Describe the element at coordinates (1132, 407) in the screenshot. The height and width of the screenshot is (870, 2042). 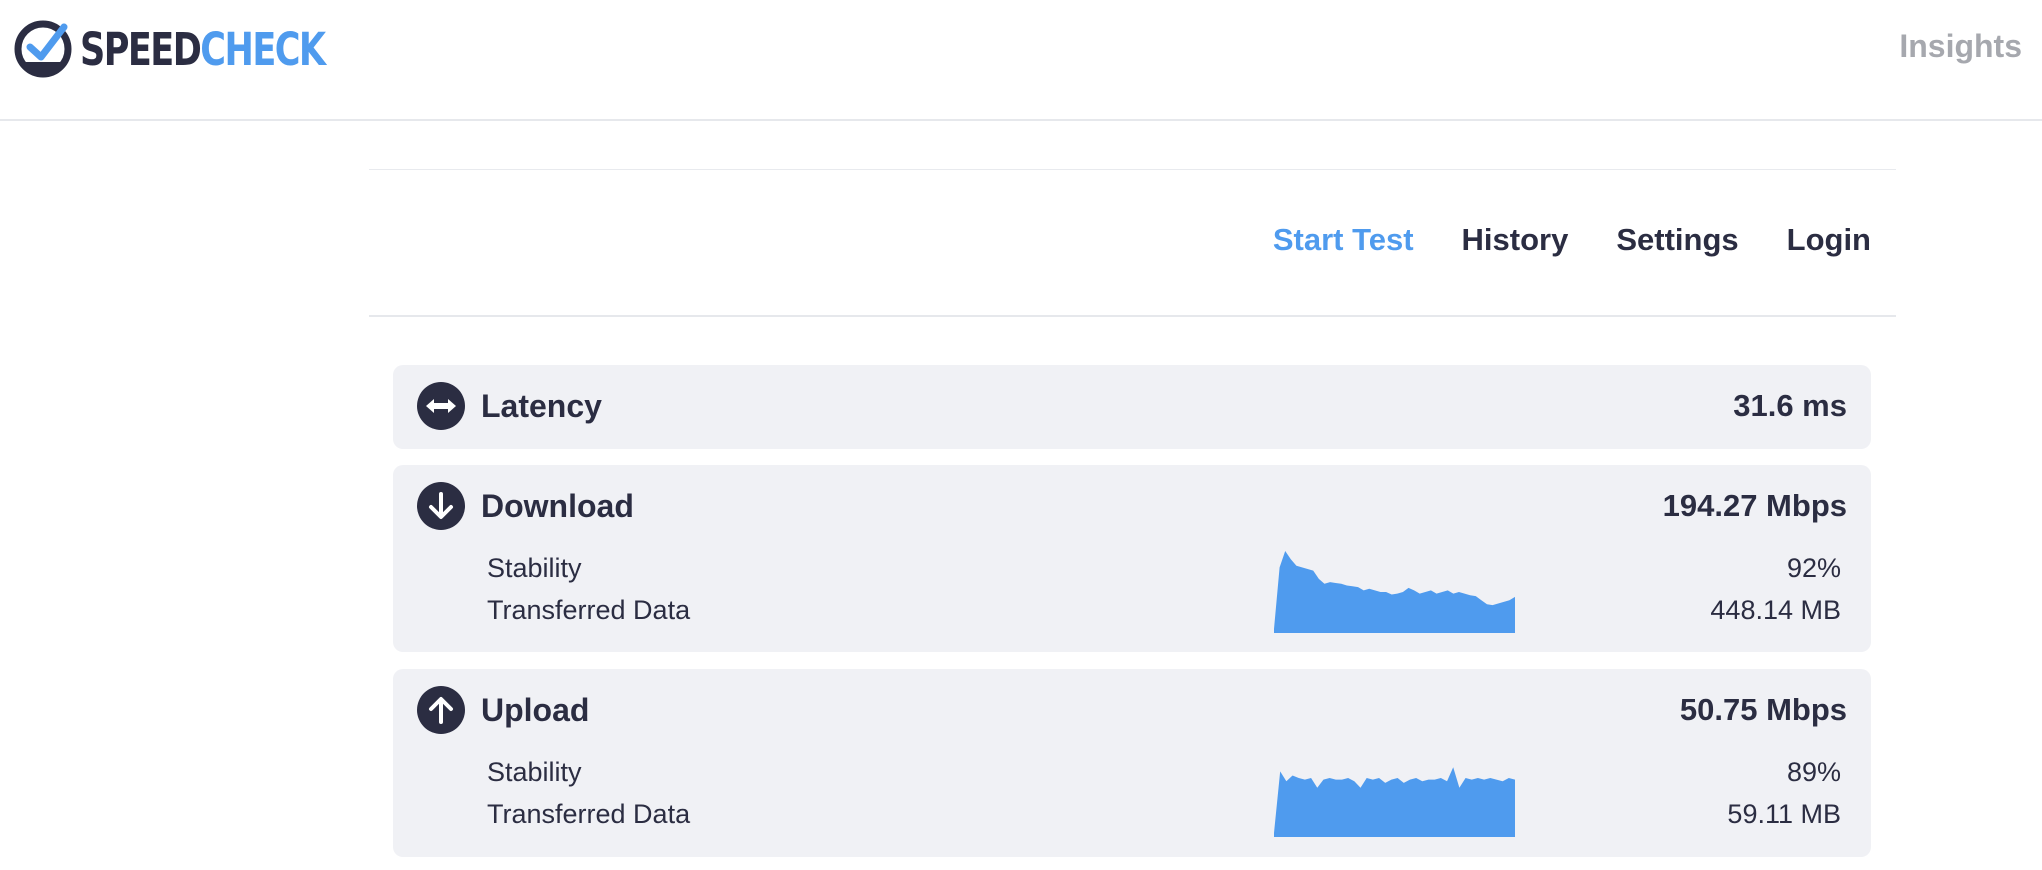
I see `latency-card: Latency 31.6 ms` at that location.